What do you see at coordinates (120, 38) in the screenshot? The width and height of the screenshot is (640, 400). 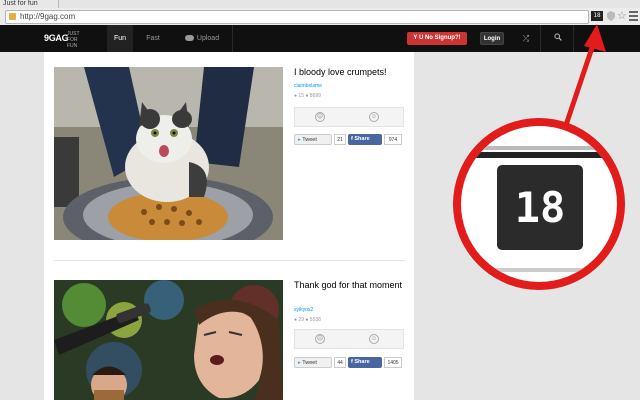 I see `tab-fun: Fun` at bounding box center [120, 38].